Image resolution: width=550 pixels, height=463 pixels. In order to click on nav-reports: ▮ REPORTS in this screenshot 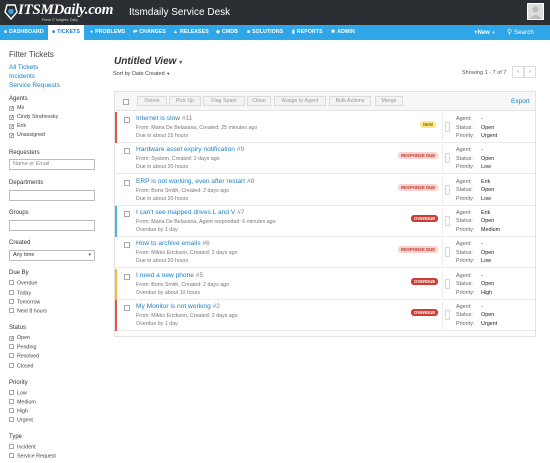, I will do `click(307, 32)`.